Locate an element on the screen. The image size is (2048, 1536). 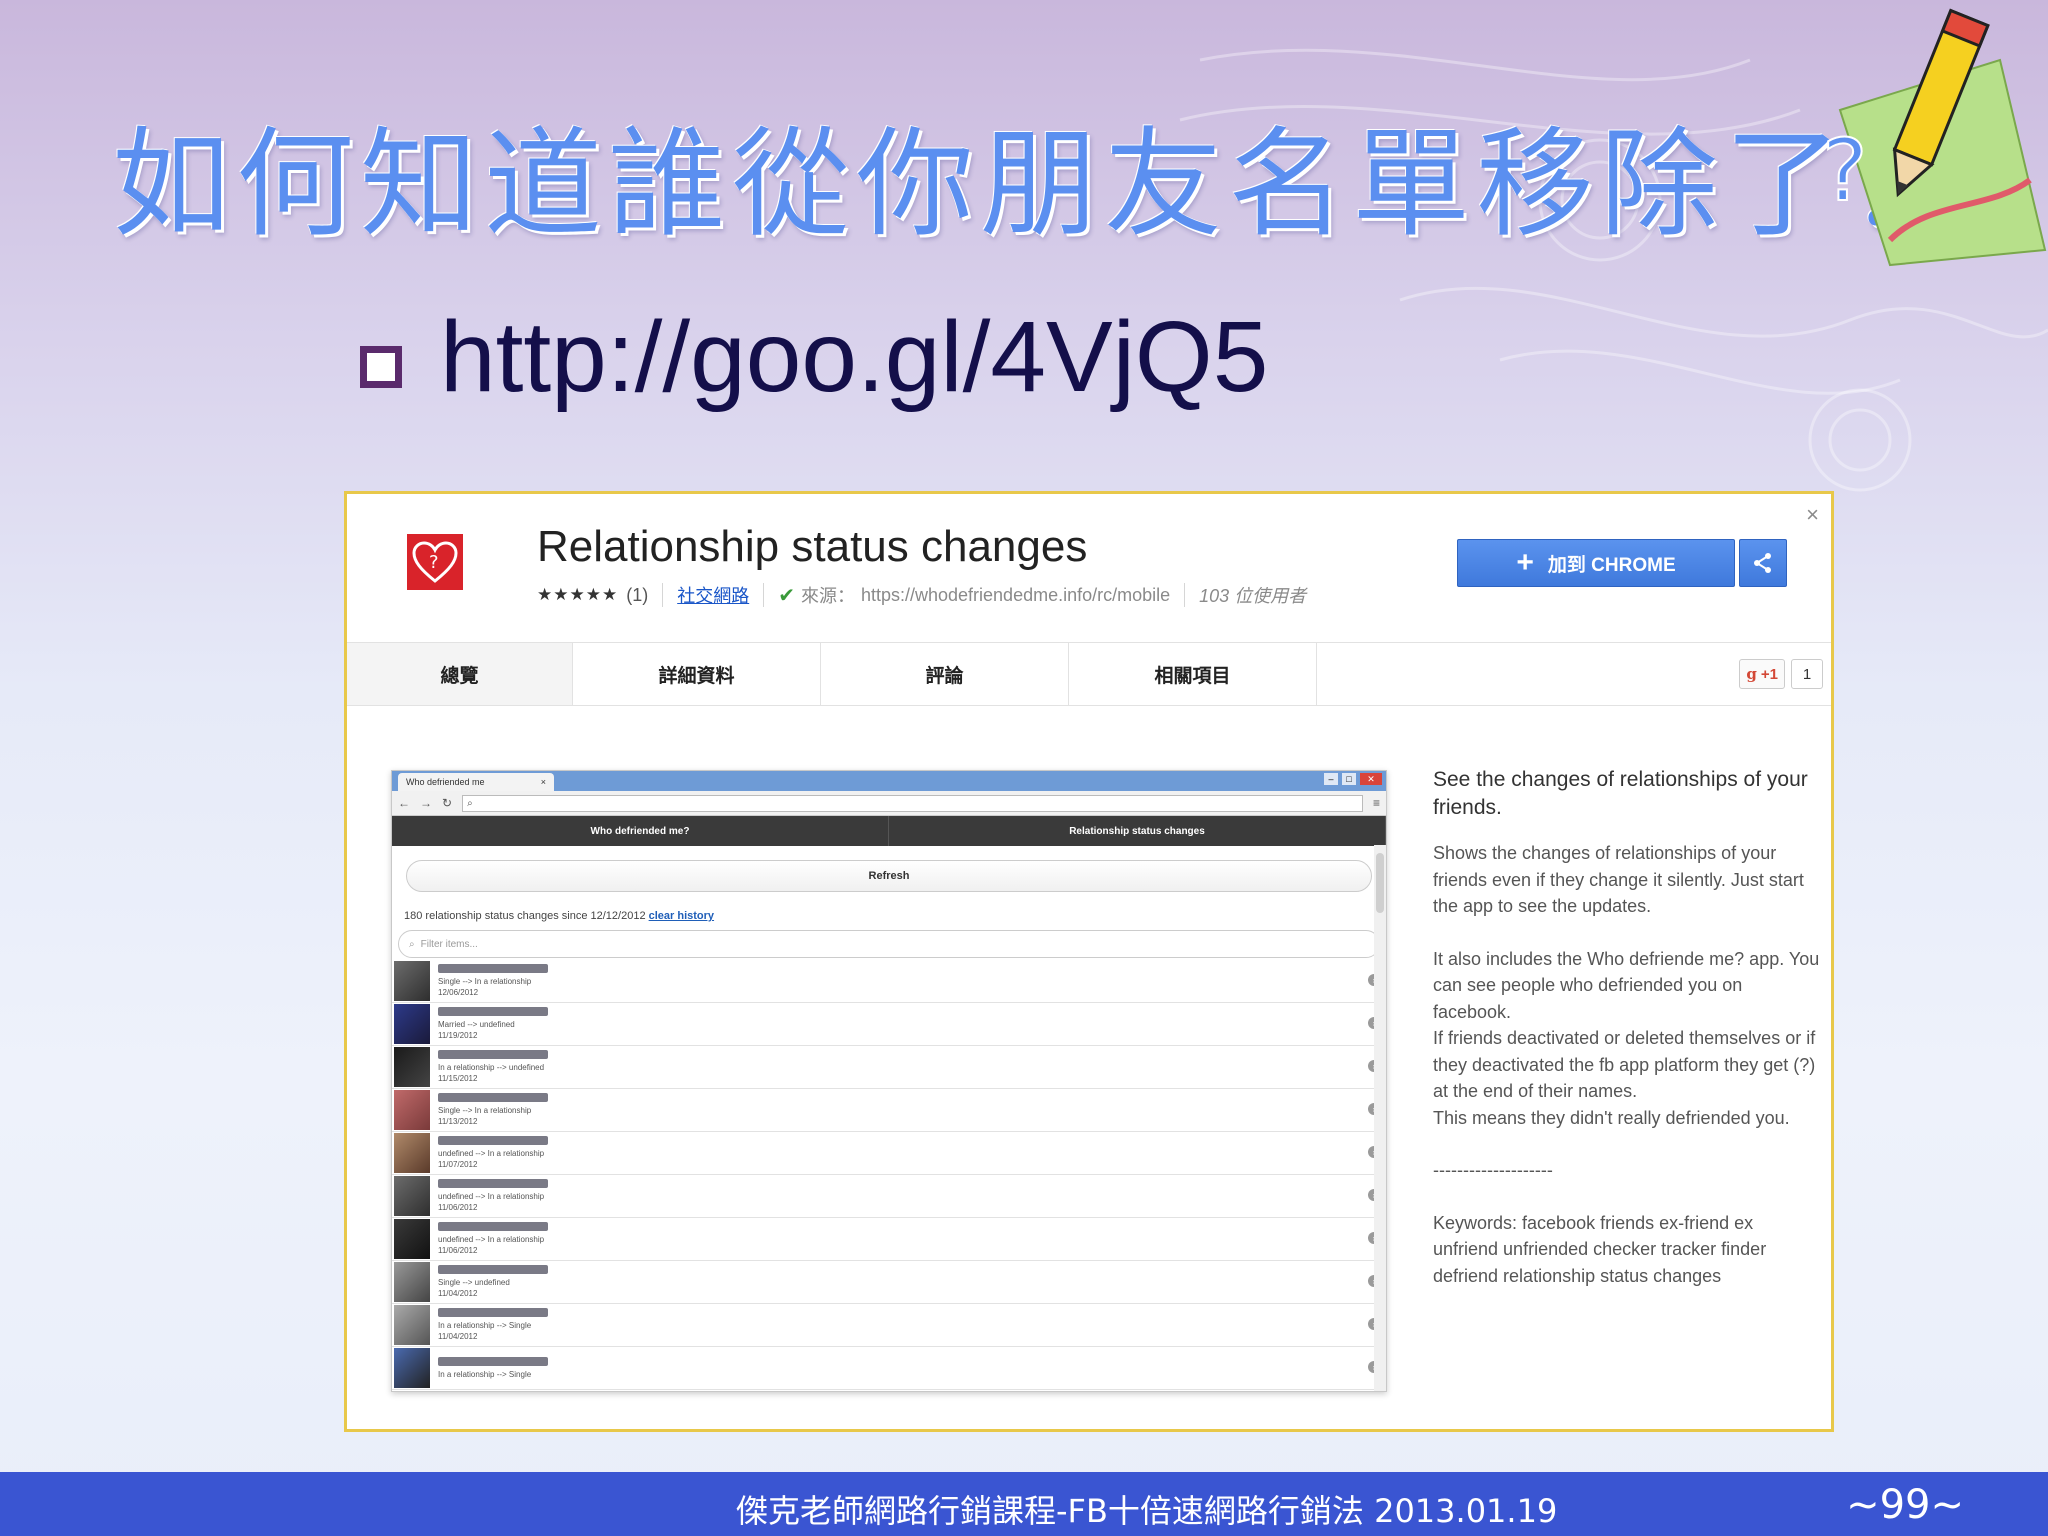
list-item: Single --> In a relationship12/06/2012› is located at coordinates (889, 981).